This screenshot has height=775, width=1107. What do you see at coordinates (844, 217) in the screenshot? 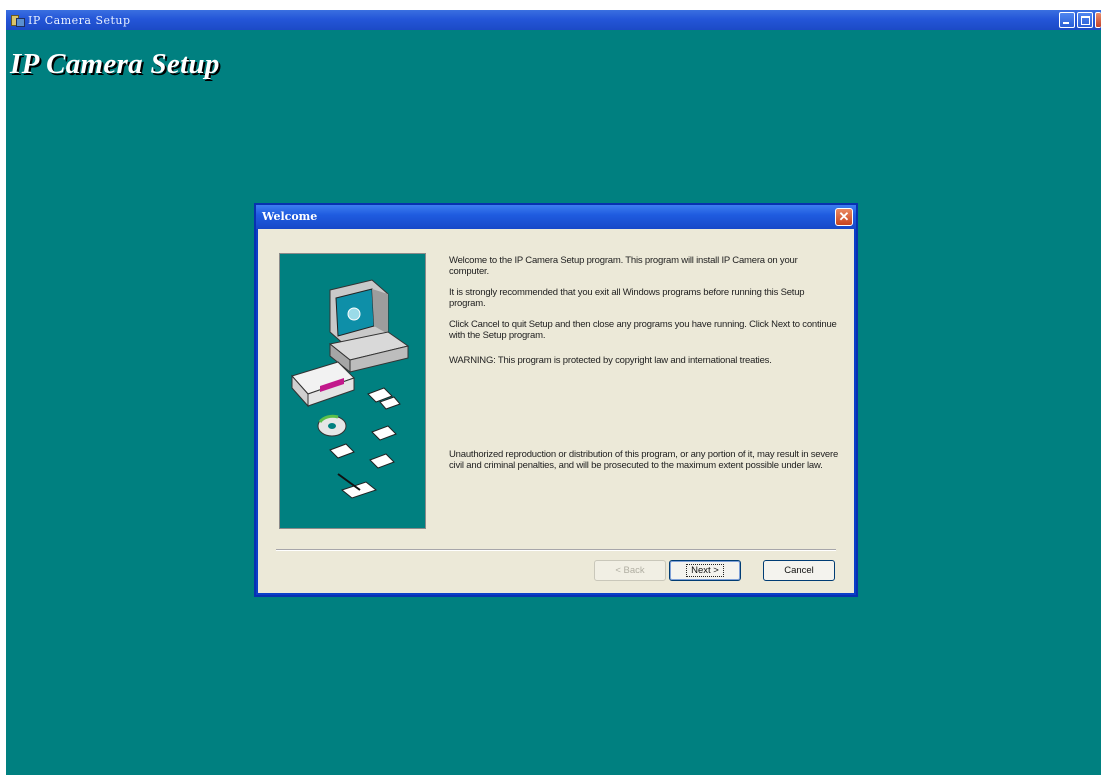
I see `close-icon: ✕` at bounding box center [844, 217].